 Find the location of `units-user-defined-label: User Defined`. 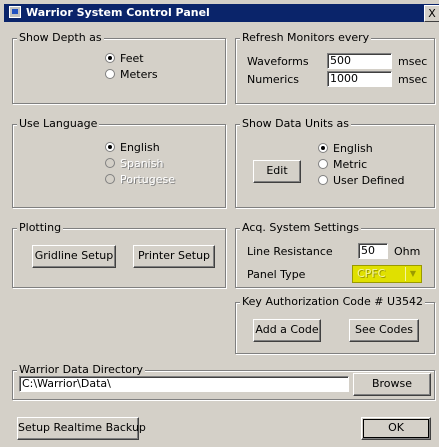

units-user-defined-label: User Defined is located at coordinates (369, 180).